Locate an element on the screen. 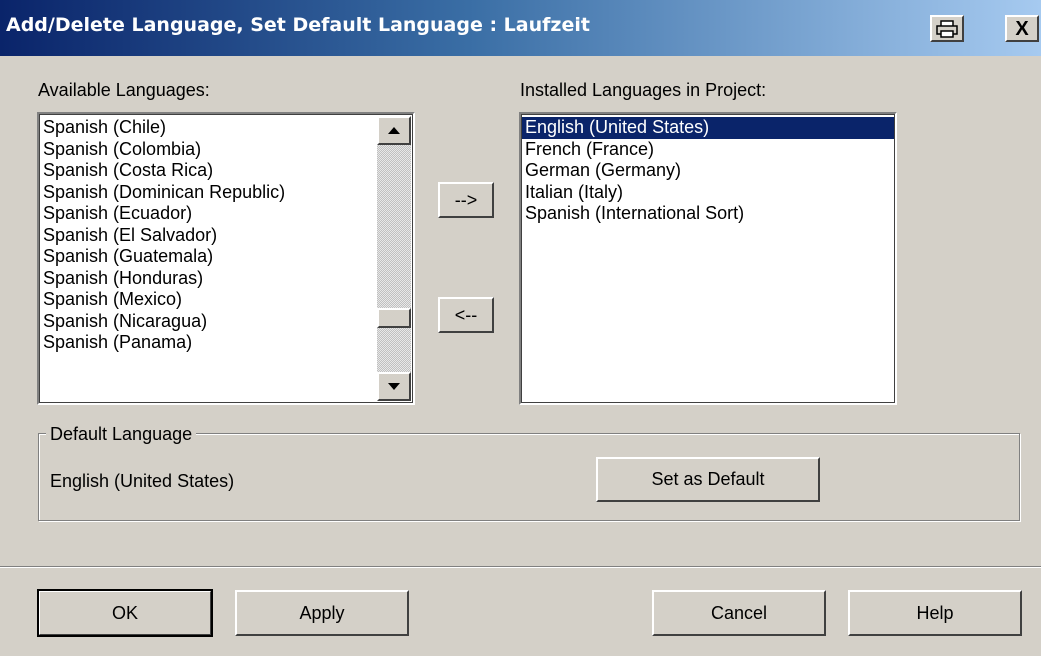 This screenshot has height=656, width=1041. list-item: French (France) is located at coordinates (708, 150).